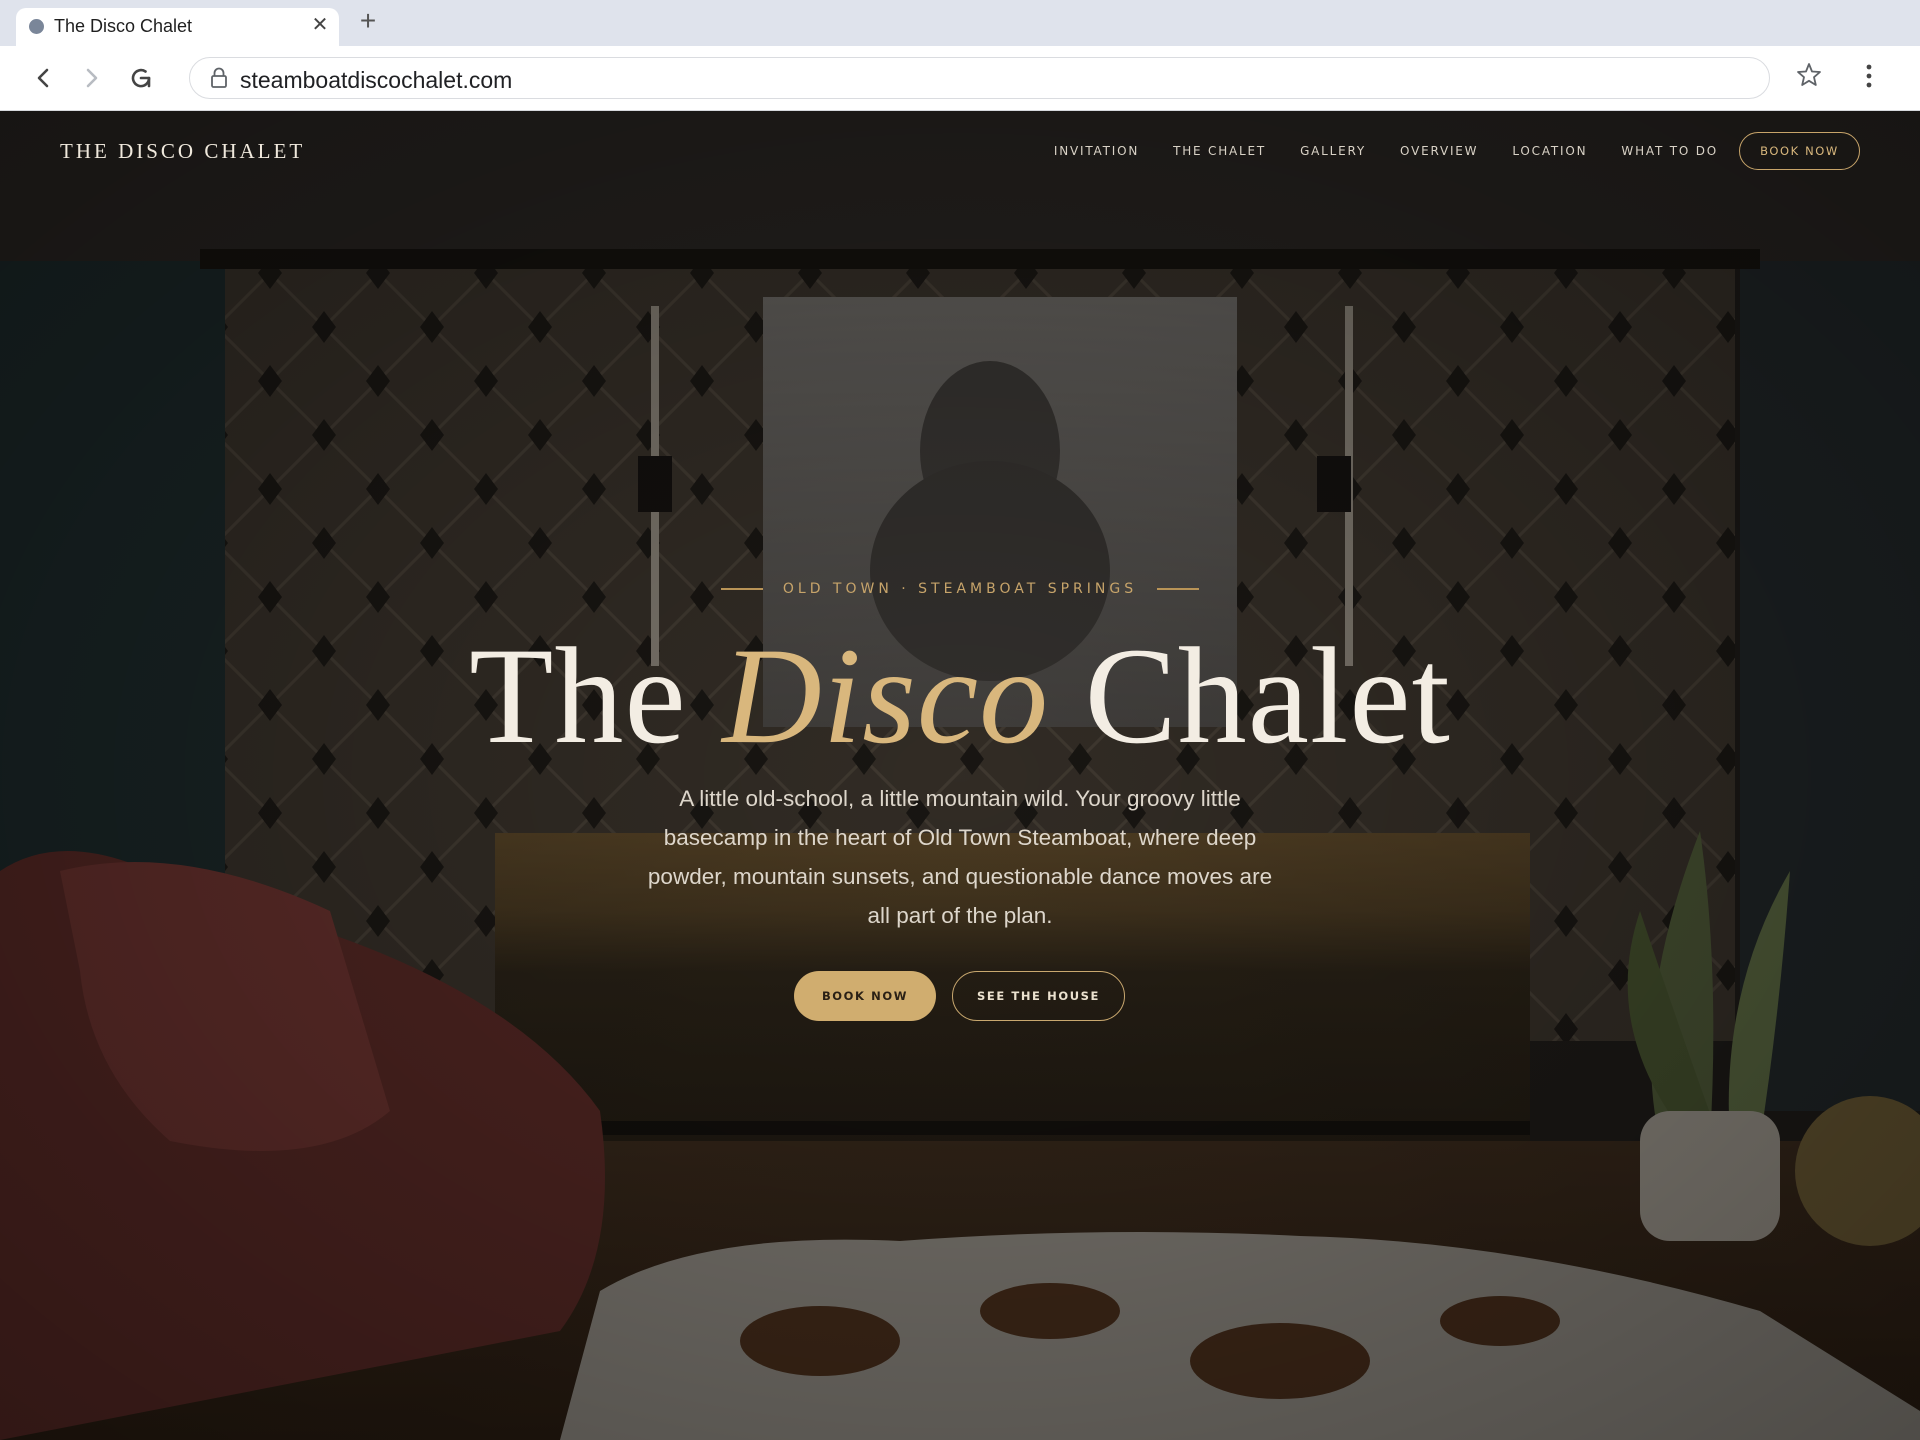 This screenshot has width=1920, height=1440. What do you see at coordinates (741, 589) in the screenshot?
I see `eyebrow-divider-left` at bounding box center [741, 589].